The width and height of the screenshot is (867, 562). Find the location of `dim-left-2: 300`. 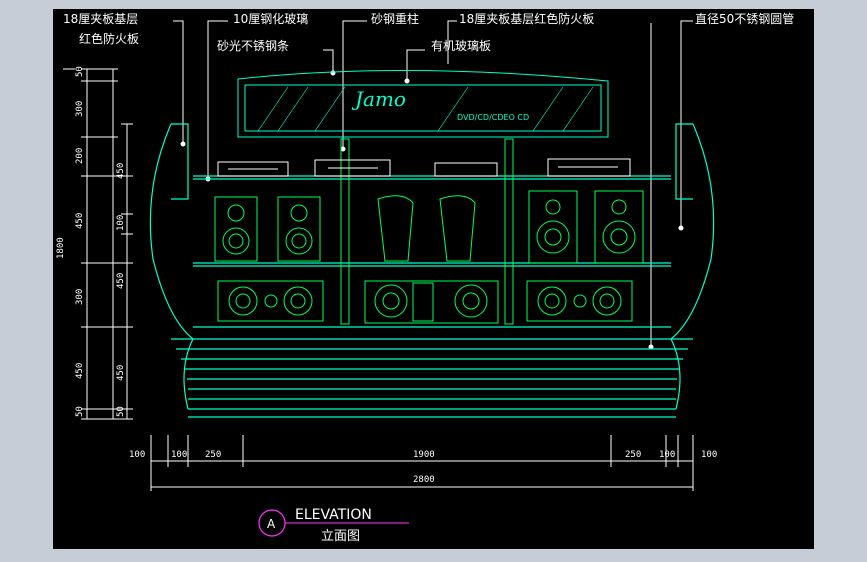

dim-left-2: 300 is located at coordinates (80, 109).